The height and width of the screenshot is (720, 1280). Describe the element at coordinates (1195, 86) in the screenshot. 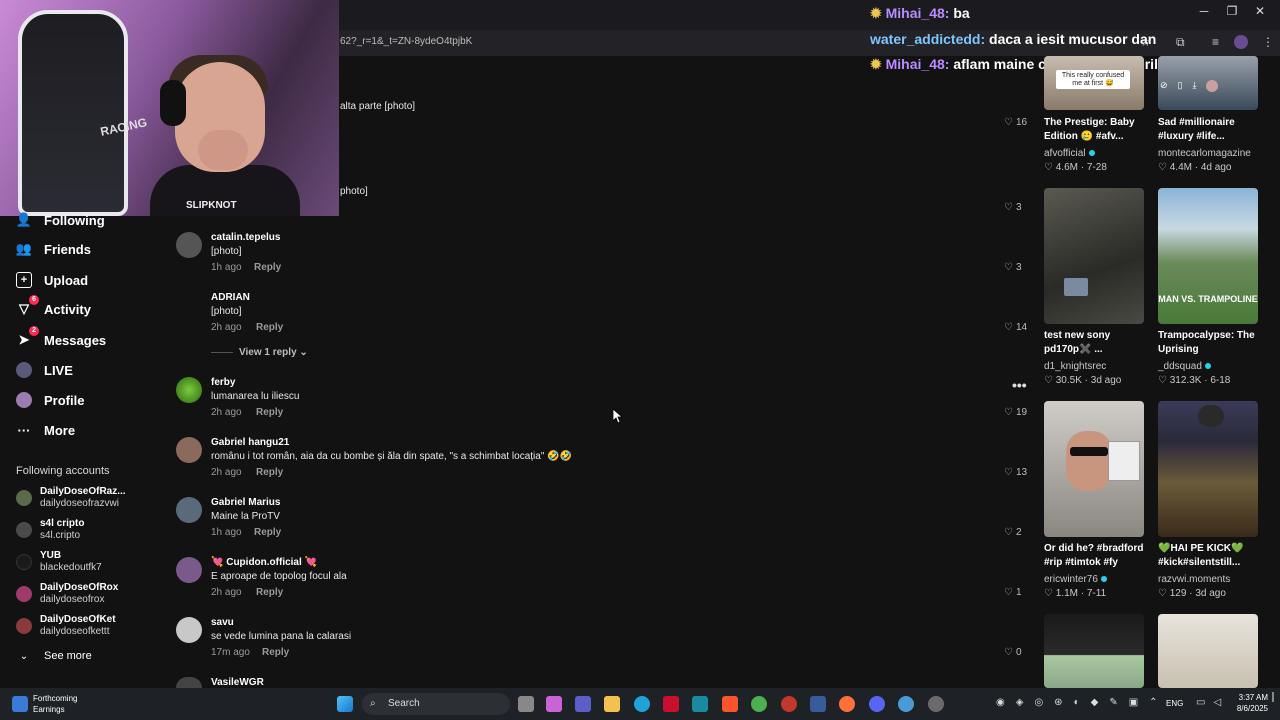

I see `download-icon: ⤓` at that location.